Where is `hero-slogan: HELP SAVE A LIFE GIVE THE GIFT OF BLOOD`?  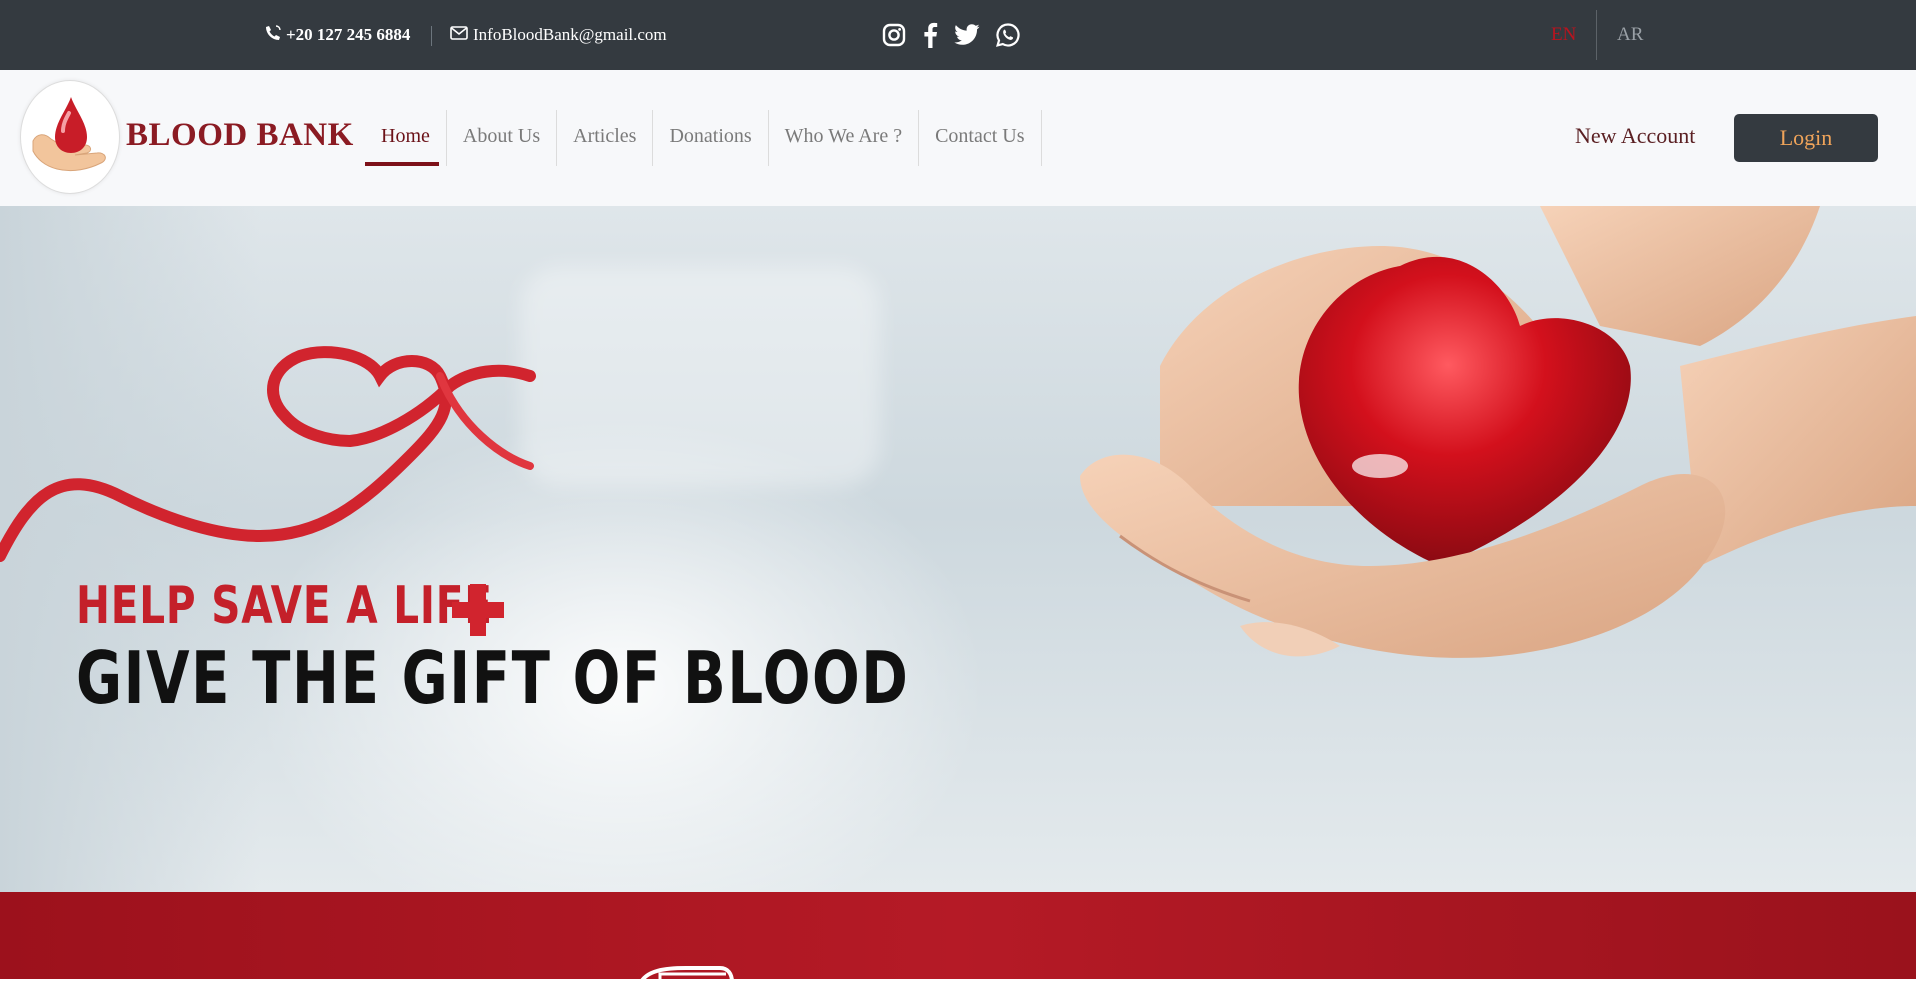 hero-slogan: HELP SAVE A LIFE GIVE THE GIFT OF BLOOD is located at coordinates (610, 647).